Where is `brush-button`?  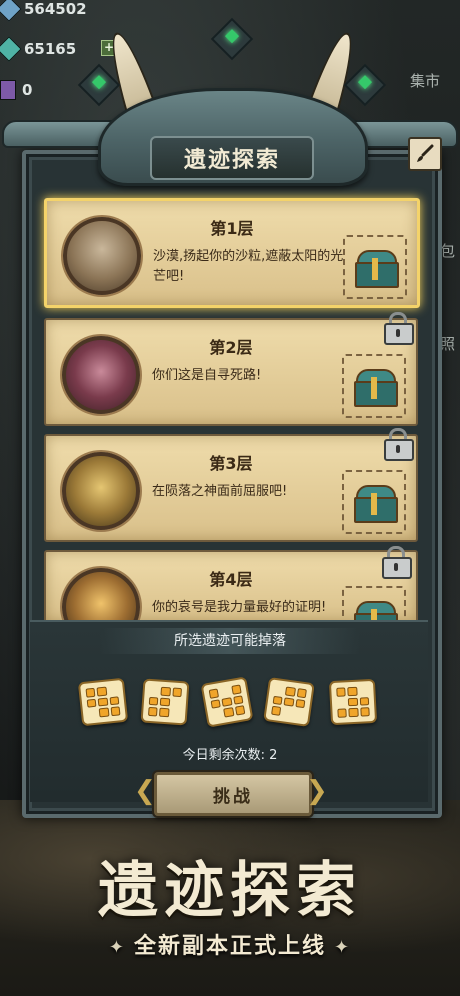
brush-button is located at coordinates (425, 154).